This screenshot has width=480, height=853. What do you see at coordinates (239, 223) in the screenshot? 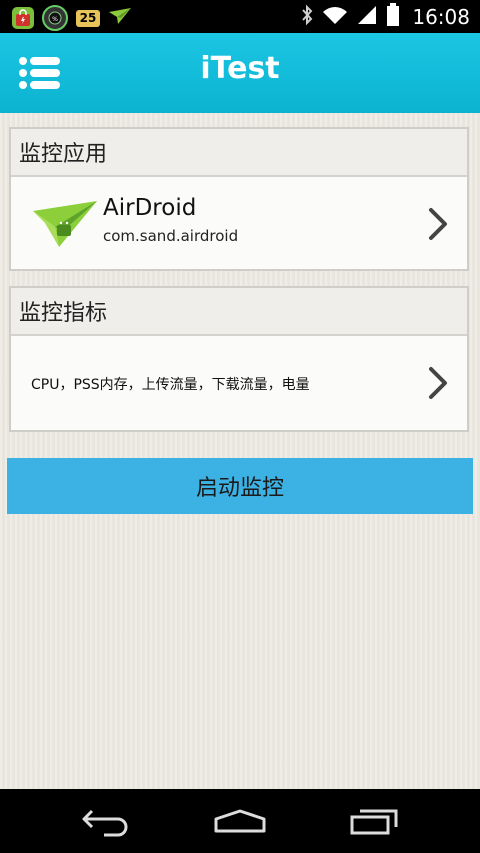
I see `selected-app-row: AirDroid com.sand.airdroid` at bounding box center [239, 223].